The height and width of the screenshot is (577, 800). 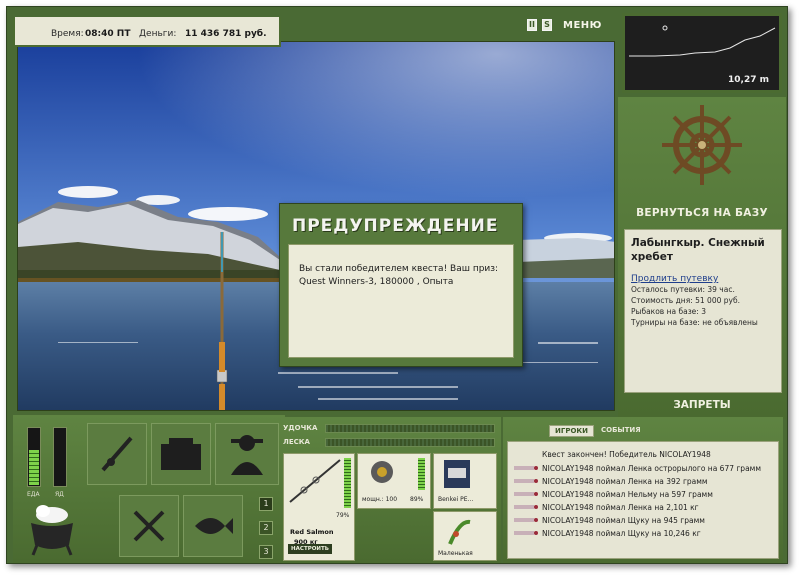 What do you see at coordinates (532, 25) in the screenshot?
I see `pause-icon: II` at bounding box center [532, 25].